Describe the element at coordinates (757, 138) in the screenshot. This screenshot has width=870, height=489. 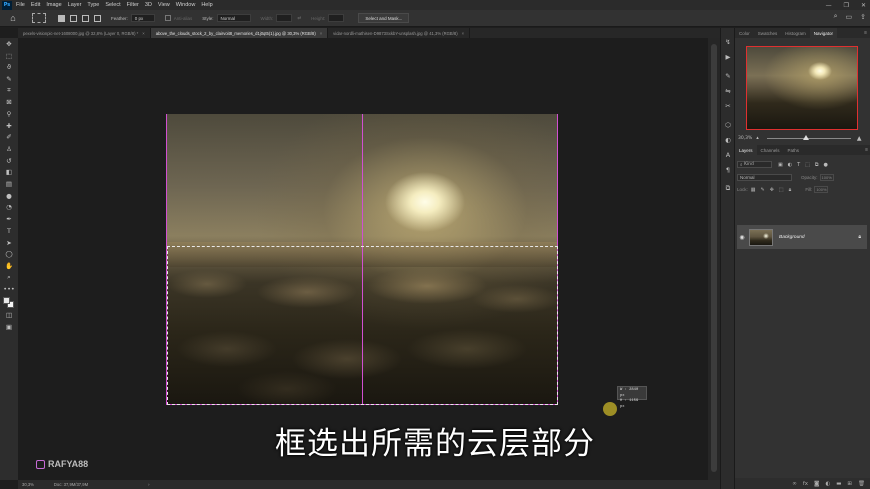
I see `zoom-out-icon: ▴` at that location.